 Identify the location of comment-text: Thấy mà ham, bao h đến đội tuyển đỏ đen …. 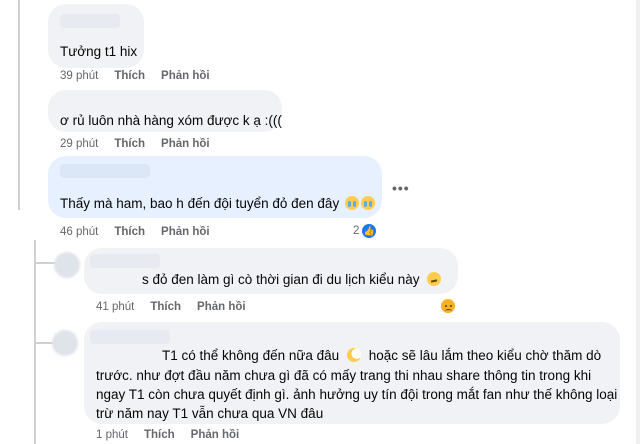
(217, 203).